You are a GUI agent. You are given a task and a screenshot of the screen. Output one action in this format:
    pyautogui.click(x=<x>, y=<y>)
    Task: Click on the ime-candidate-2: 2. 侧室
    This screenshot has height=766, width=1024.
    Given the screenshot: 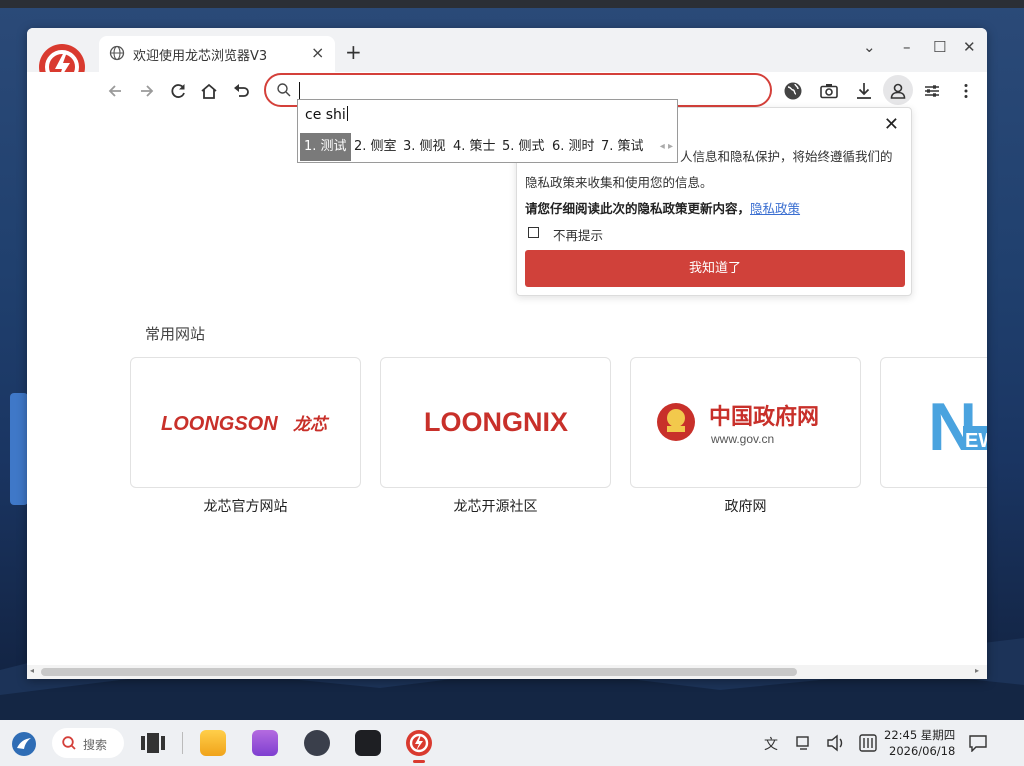 What is the action you would take?
    pyautogui.click(x=375, y=147)
    